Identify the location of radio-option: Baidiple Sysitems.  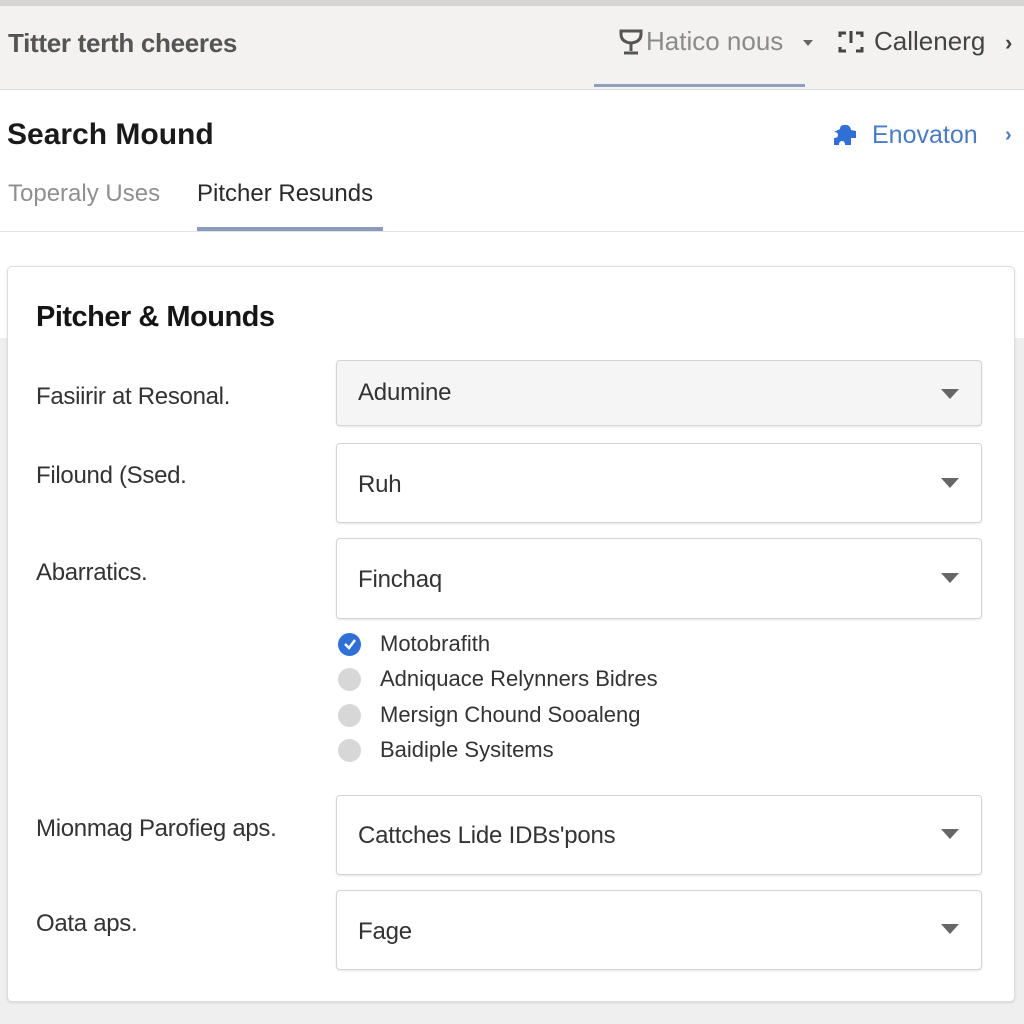
(446, 750).